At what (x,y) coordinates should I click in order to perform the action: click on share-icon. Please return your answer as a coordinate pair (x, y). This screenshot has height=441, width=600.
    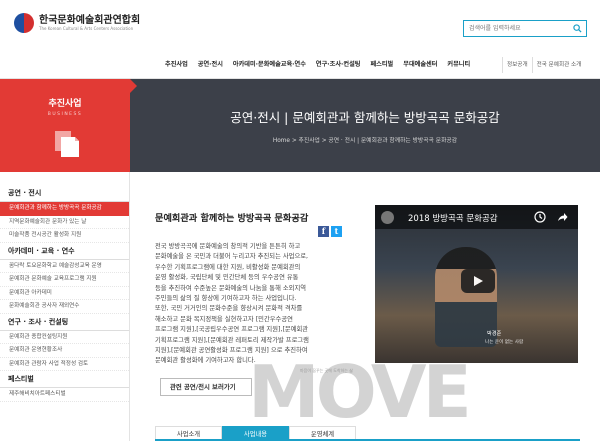
    Looking at the image, I should click on (562, 217).